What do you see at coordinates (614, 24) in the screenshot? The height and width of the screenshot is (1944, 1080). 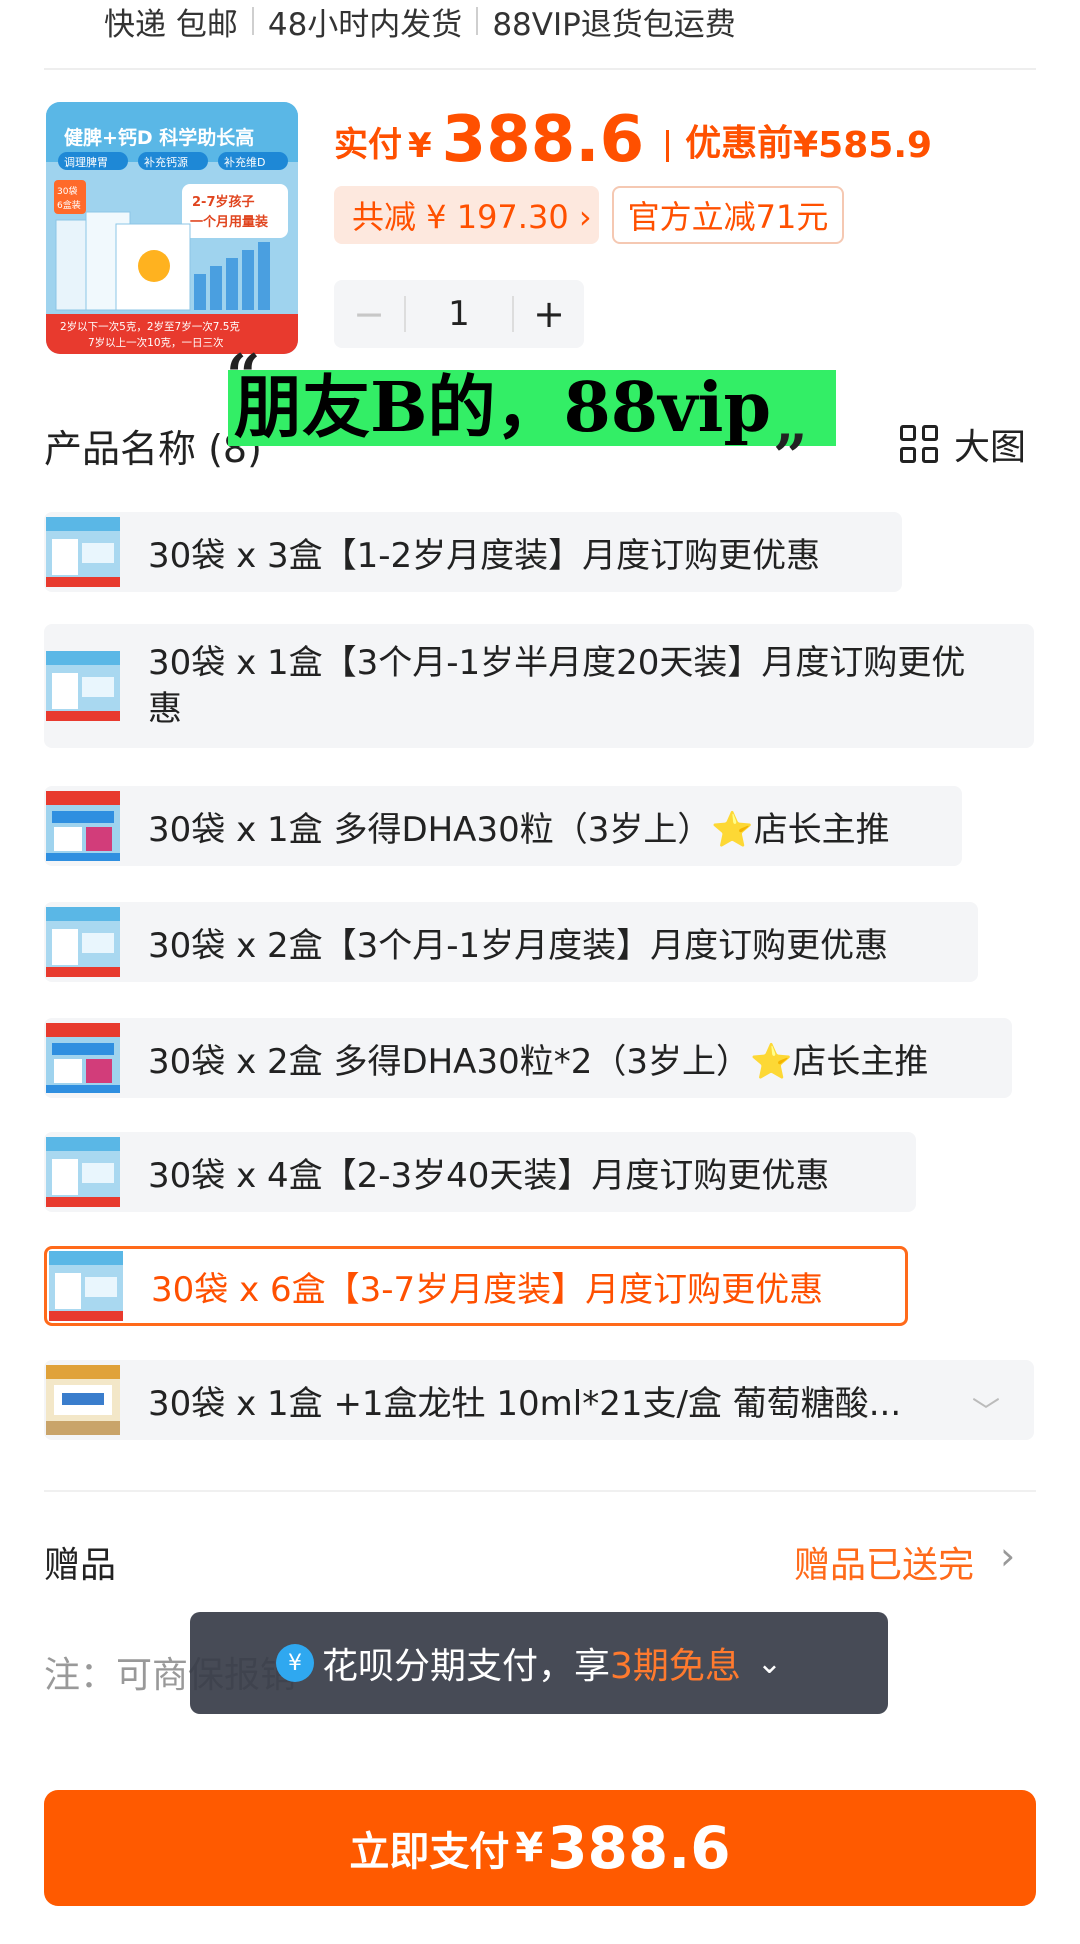 I see `shipping-return: 88VIP退货包运费` at bounding box center [614, 24].